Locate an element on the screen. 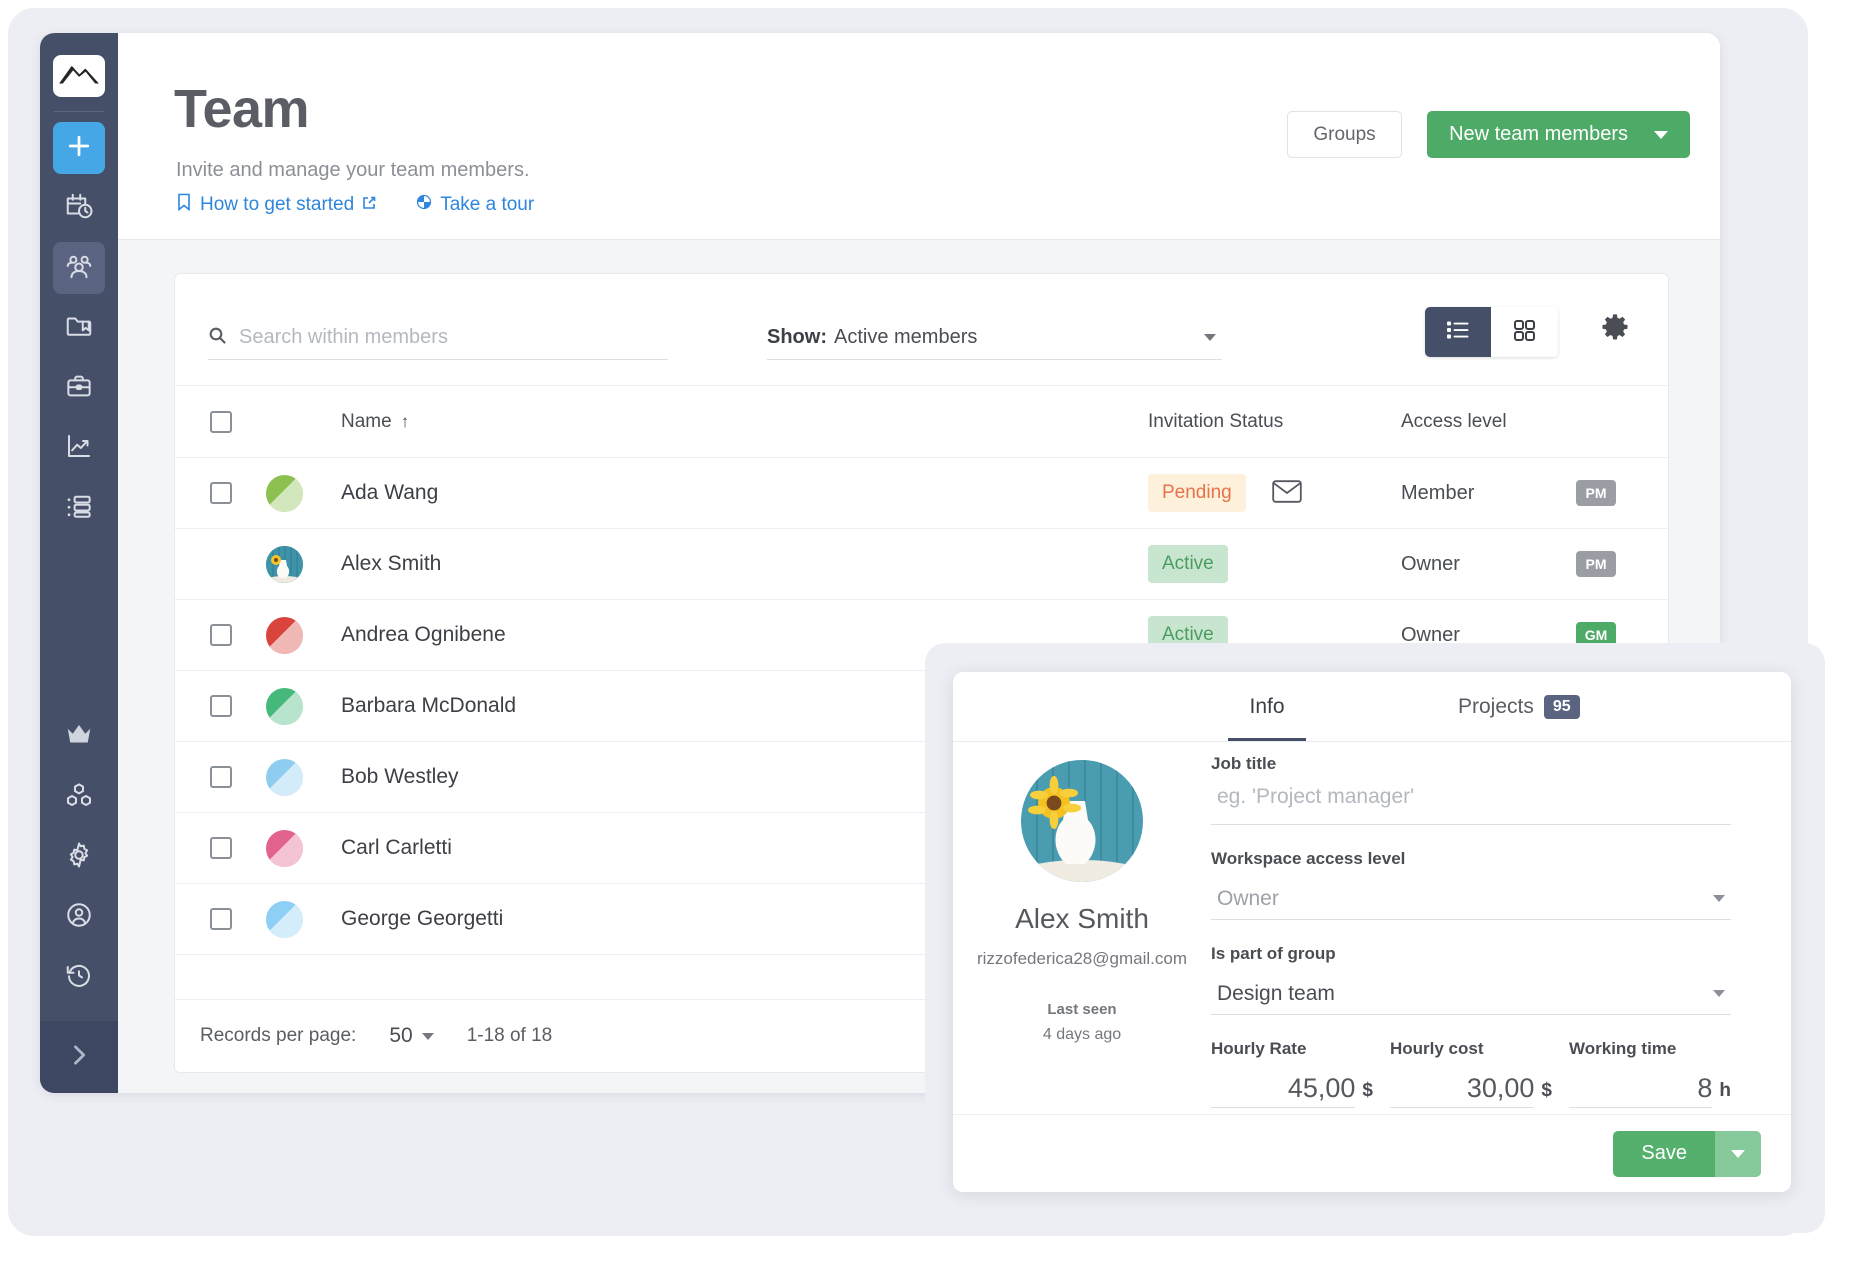 The height and width of the screenshot is (1278, 1863). hourly-cost-unit: $ is located at coordinates (1546, 1090).